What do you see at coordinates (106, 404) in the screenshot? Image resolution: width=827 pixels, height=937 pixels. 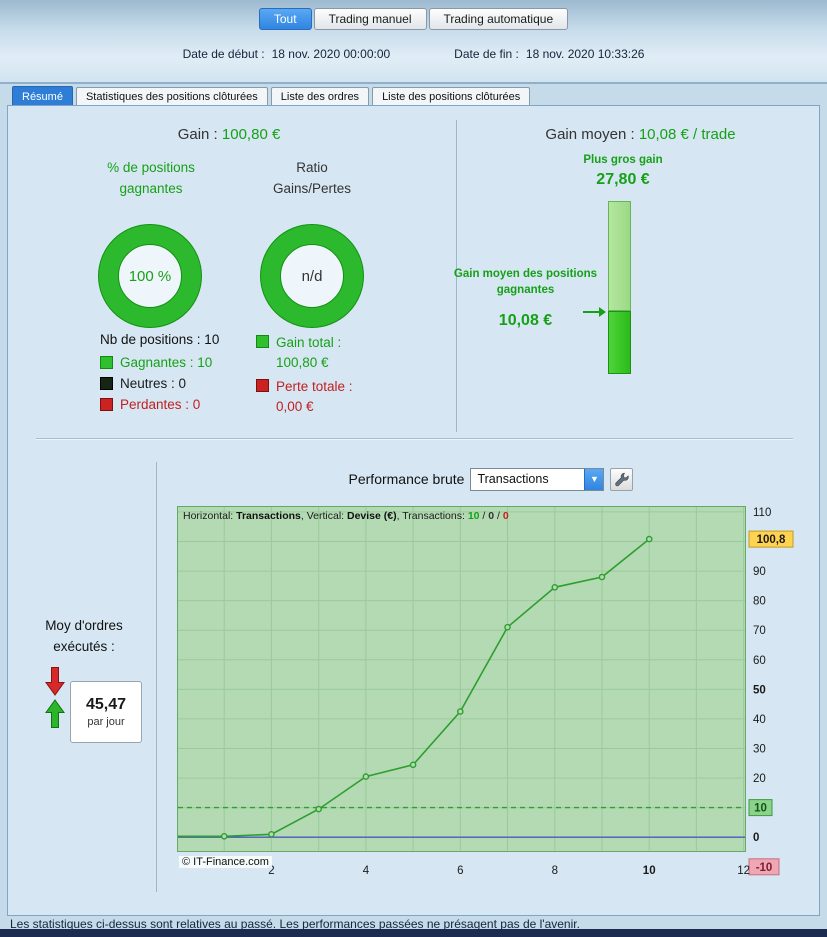 I see `perdantes-swatch-icon` at bounding box center [106, 404].